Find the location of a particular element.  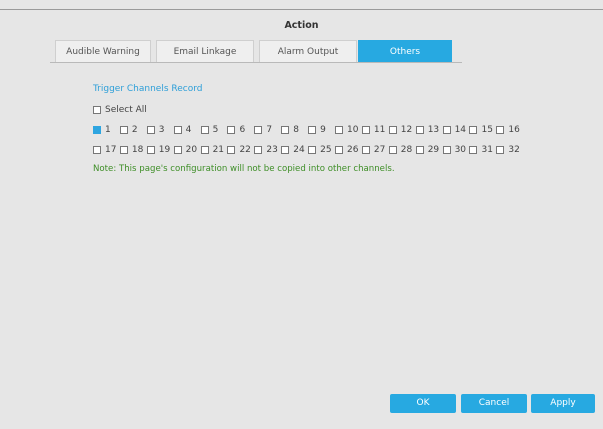

channel-29-checkbox: 29 is located at coordinates (429, 150).